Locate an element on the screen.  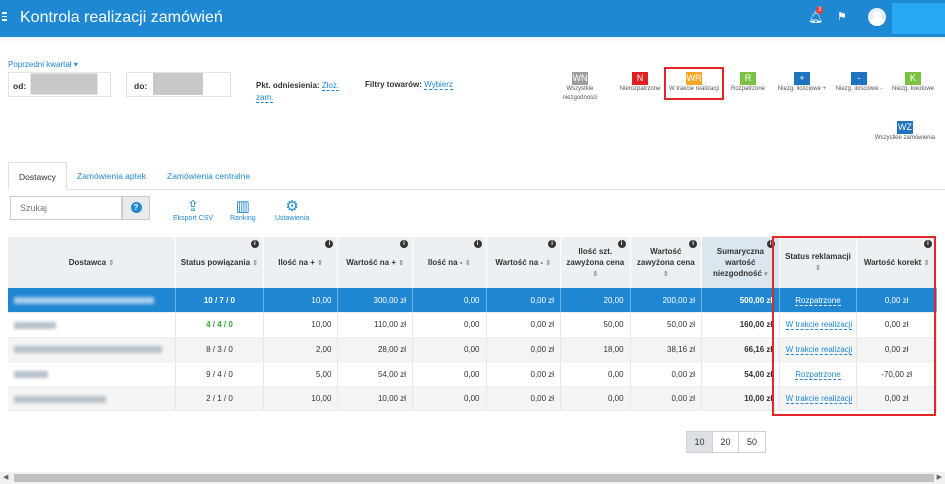
highlight-wr is located at coordinates (694, 83).